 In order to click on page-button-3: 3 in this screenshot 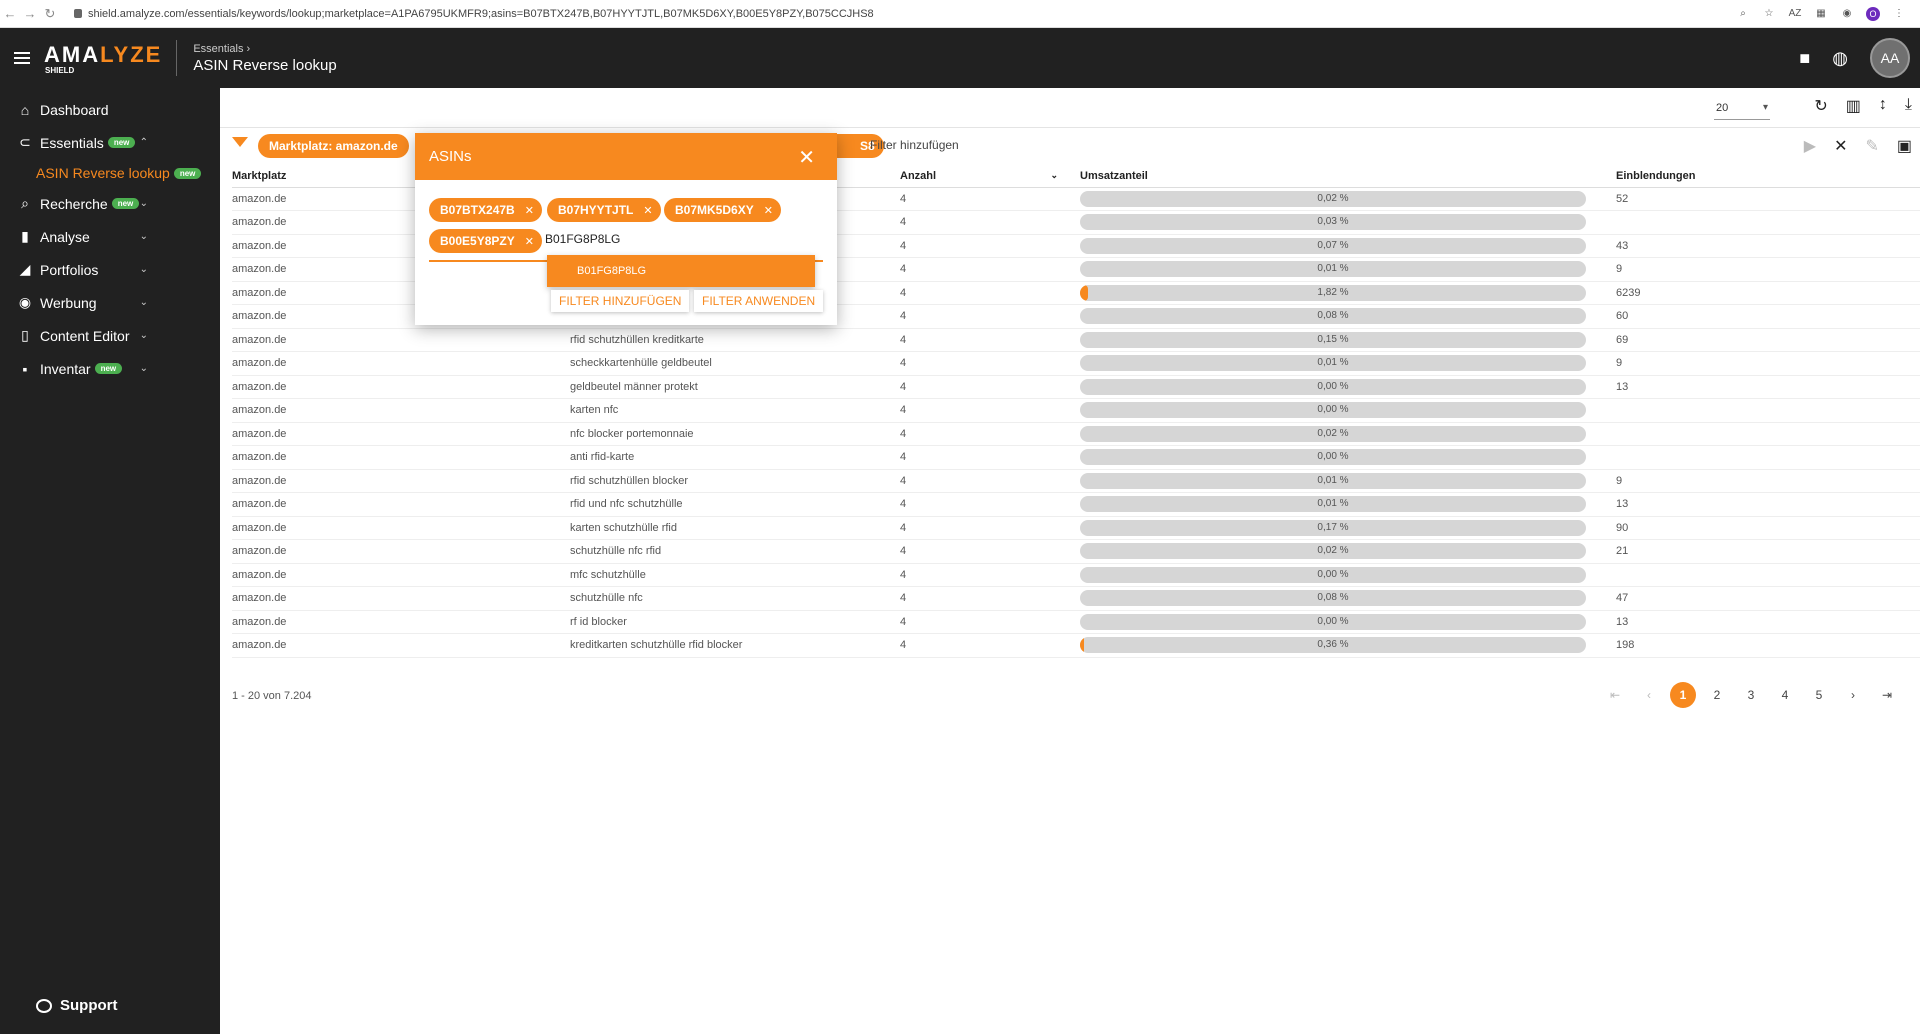, I will do `click(1751, 695)`.